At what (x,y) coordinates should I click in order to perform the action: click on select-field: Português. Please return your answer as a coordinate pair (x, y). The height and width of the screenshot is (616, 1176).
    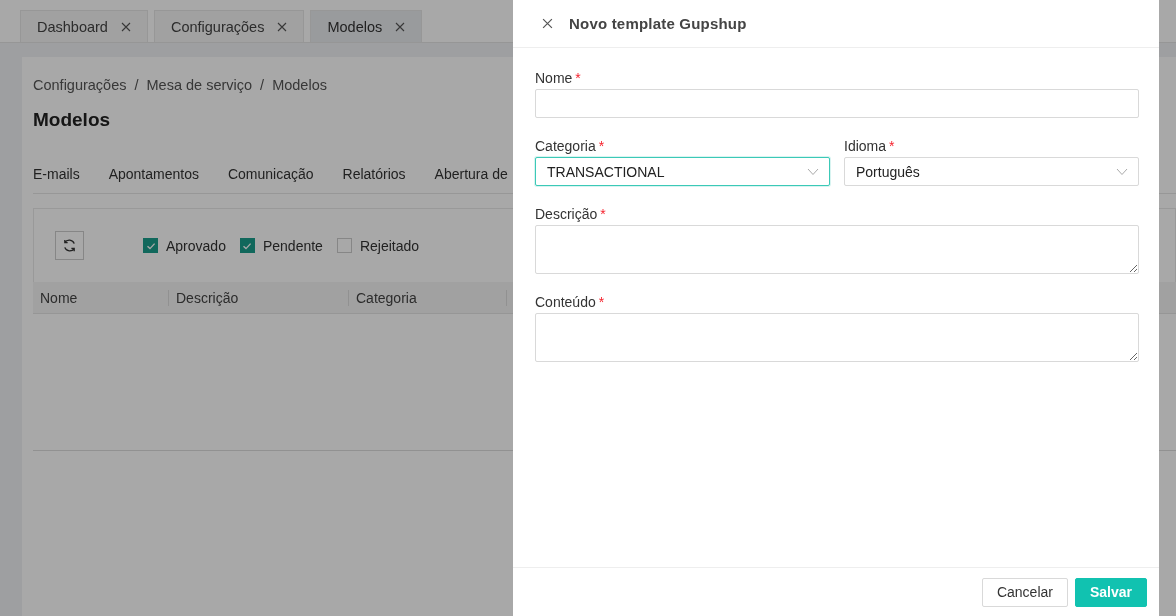
    Looking at the image, I should click on (991, 171).